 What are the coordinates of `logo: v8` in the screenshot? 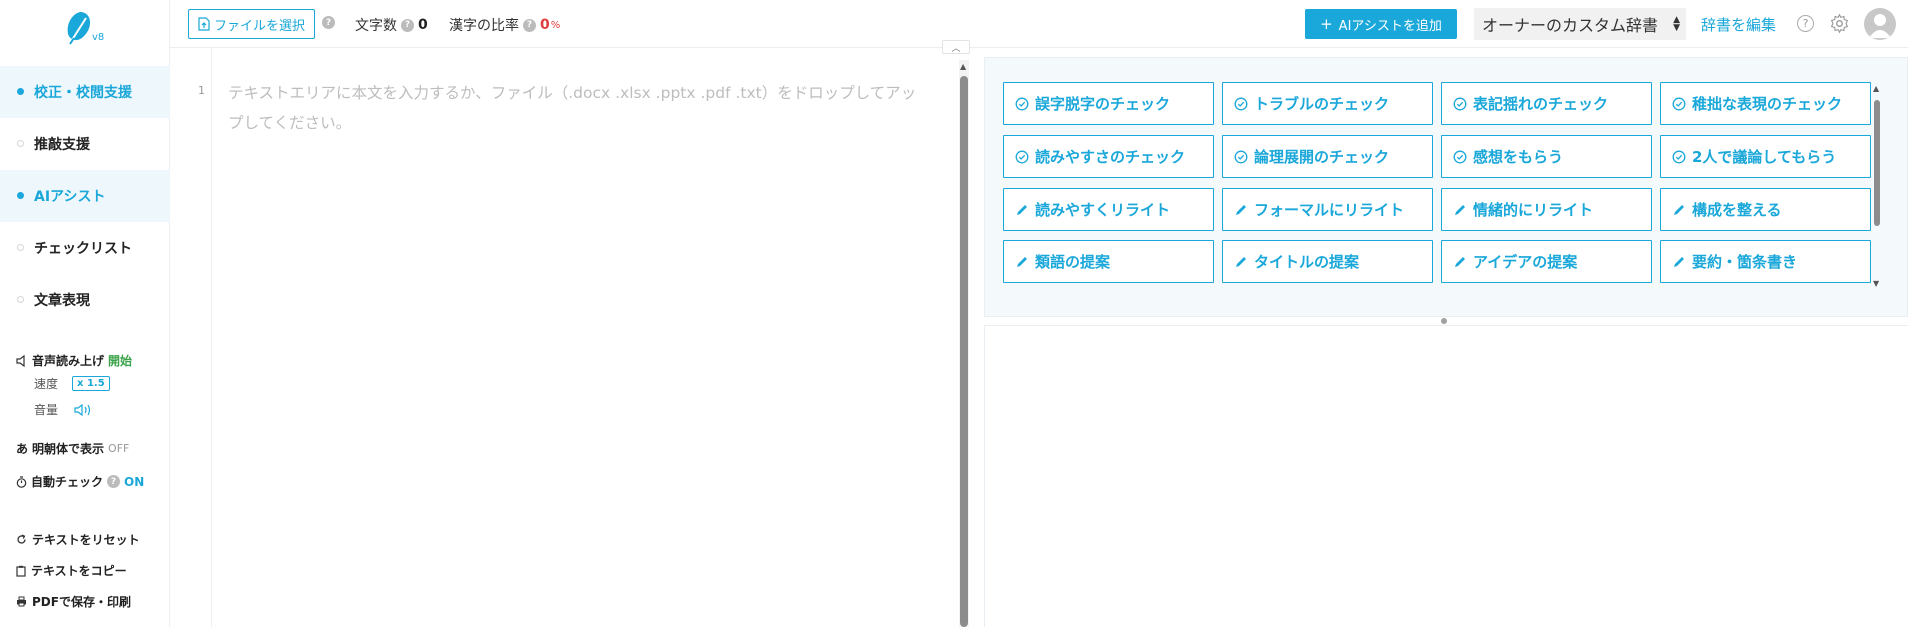 It's located at (87, 30).